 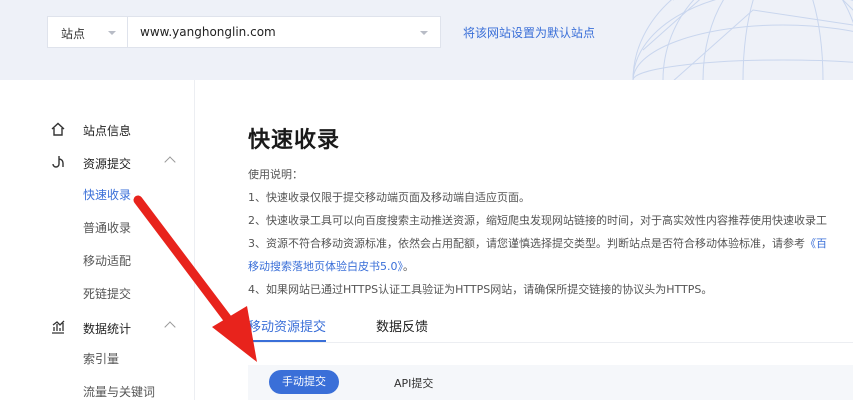 What do you see at coordinates (107, 329) in the screenshot?
I see `sidebar-item-label: 数据统计` at bounding box center [107, 329].